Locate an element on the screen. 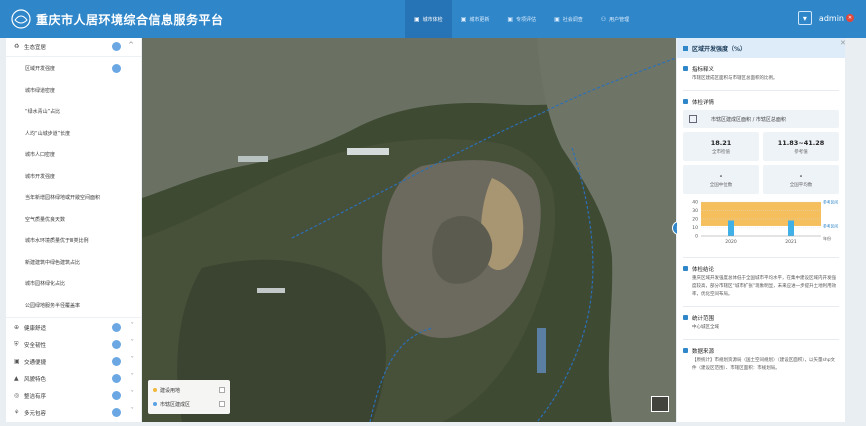 This screenshot has height=426, width=866. close-icon: ✕ is located at coordinates (843, 43).